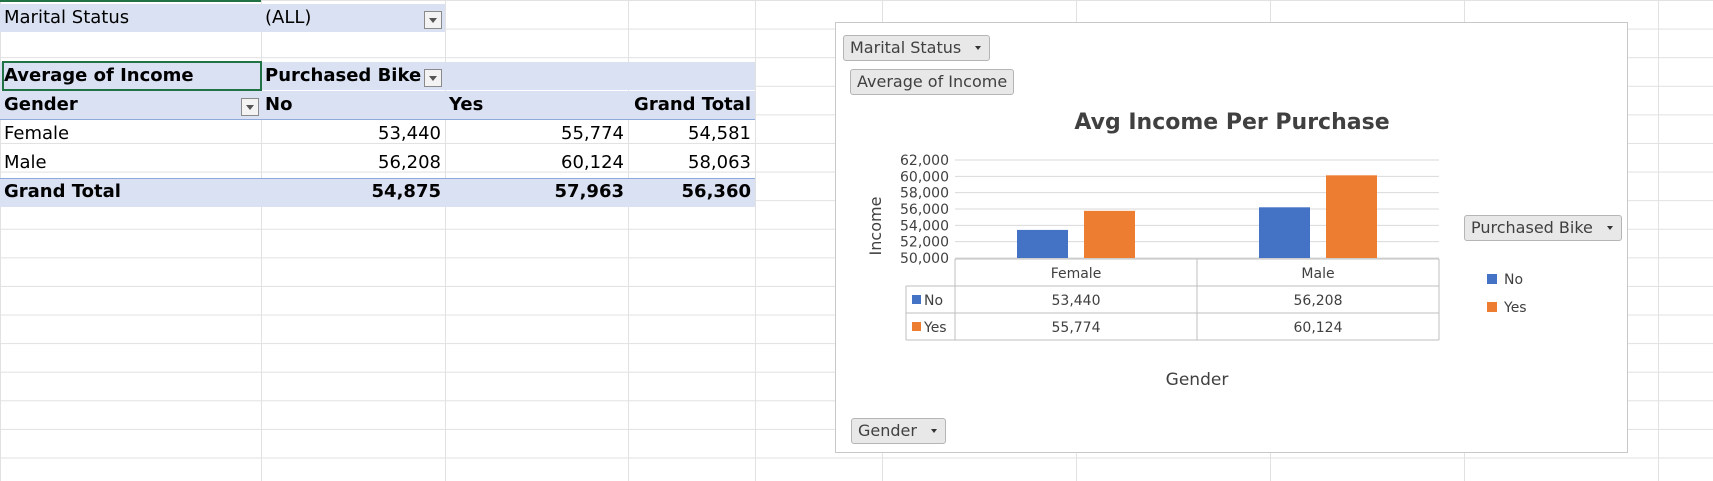  I want to click on y-tick-label: 62,000, so click(924, 161).